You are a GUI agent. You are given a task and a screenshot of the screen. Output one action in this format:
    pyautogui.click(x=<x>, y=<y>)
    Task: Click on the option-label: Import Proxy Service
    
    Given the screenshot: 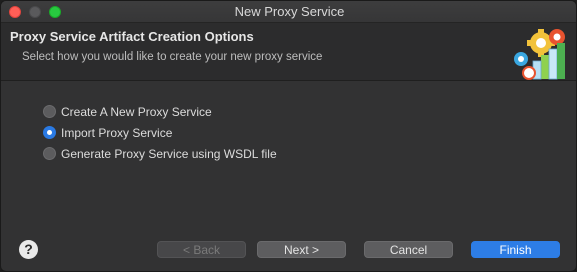 What is the action you would take?
    pyautogui.click(x=117, y=132)
    